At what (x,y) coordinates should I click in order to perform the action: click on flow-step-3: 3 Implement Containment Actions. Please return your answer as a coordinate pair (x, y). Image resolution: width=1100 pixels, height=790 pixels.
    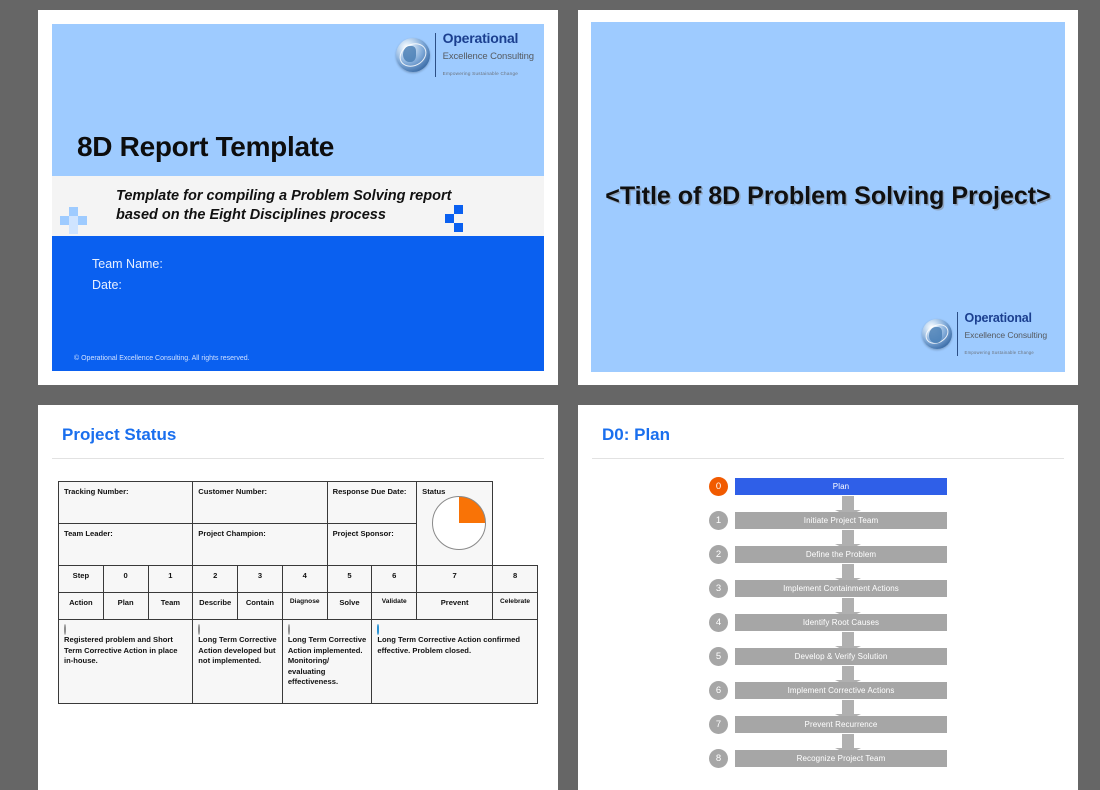
    Looking at the image, I should click on (828, 588).